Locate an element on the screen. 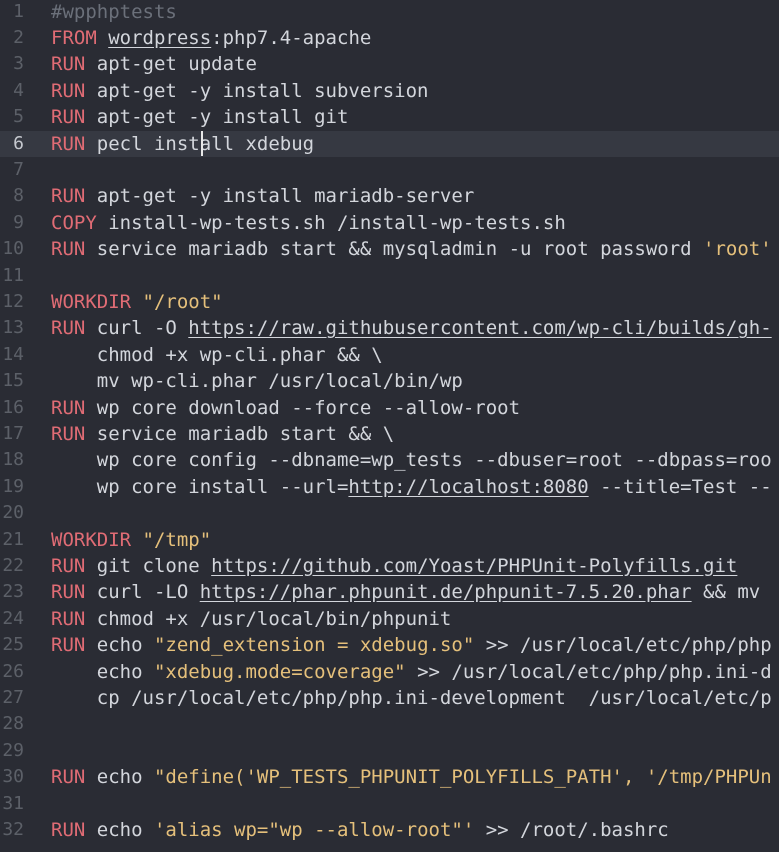 The height and width of the screenshot is (852, 779). code-token: curl -LO is located at coordinates (142, 592).